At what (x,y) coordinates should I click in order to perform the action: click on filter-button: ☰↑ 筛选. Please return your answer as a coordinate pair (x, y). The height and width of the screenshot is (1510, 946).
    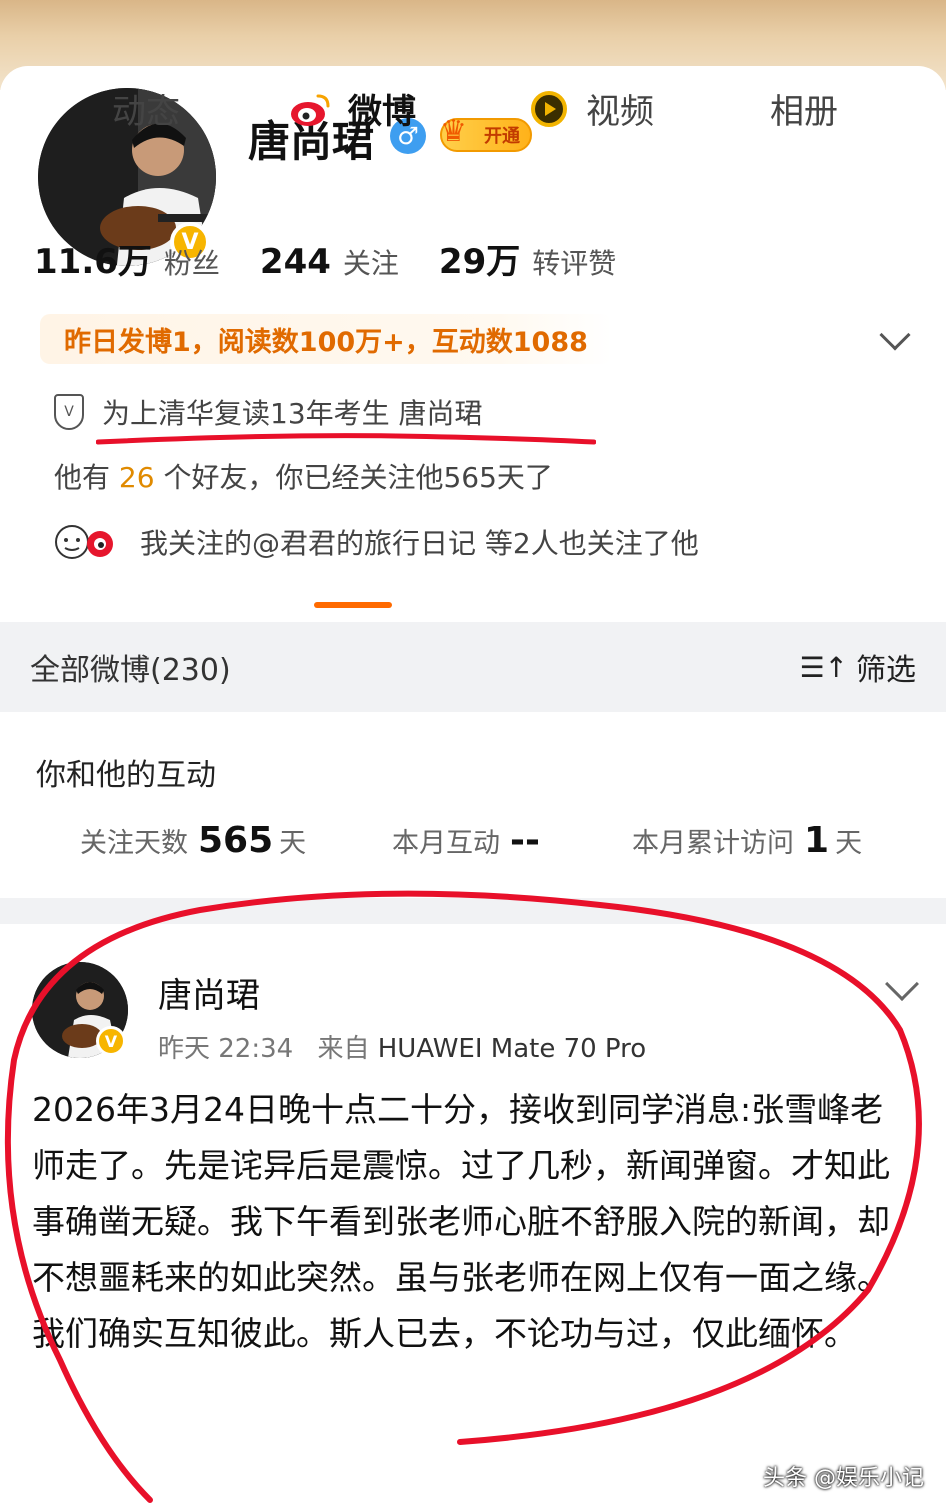
    Looking at the image, I should click on (857, 667).